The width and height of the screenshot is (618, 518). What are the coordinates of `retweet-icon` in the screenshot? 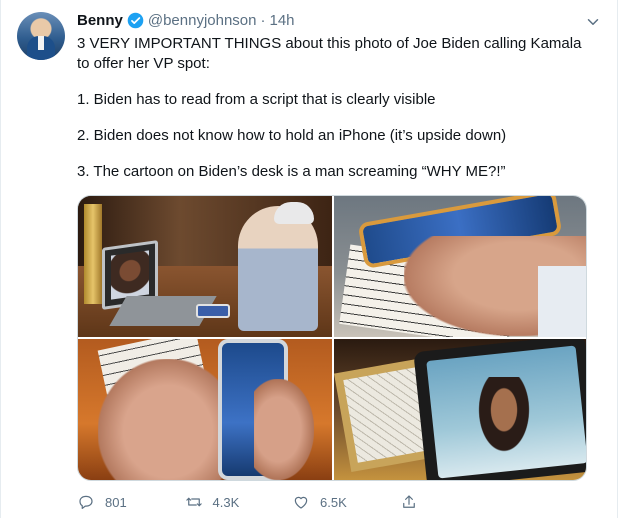 It's located at (193, 502).